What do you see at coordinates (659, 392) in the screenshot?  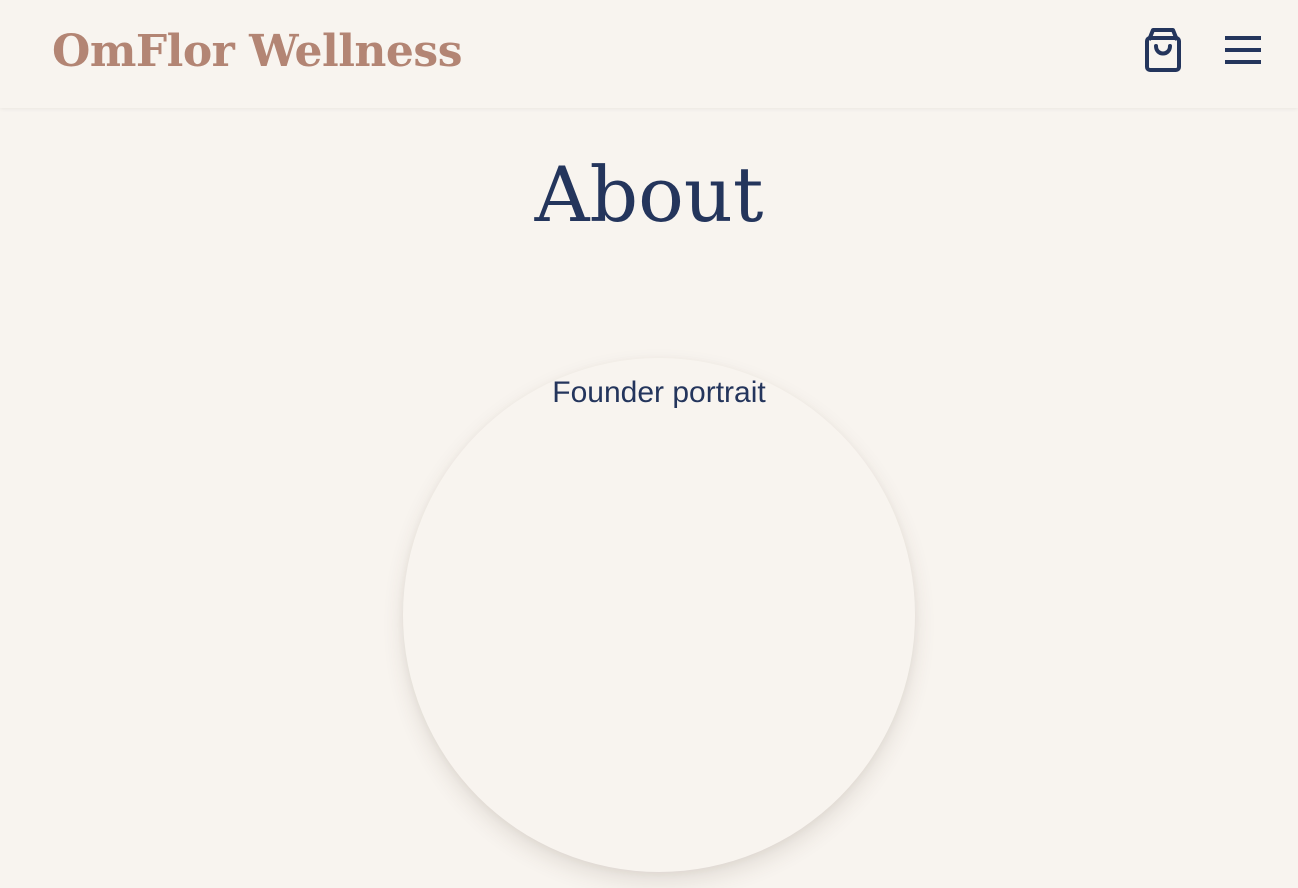 I see `portrait-alt-text: Founder portrait` at bounding box center [659, 392].